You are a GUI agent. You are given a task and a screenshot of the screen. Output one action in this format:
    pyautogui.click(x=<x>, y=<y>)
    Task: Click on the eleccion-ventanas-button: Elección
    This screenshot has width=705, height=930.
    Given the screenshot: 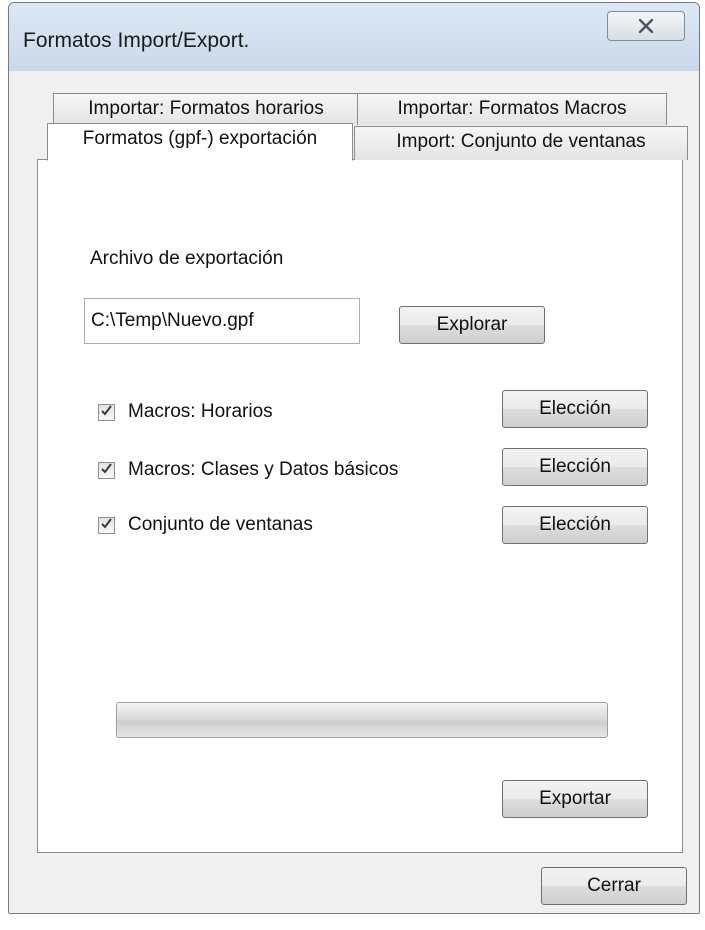 What is the action you would take?
    pyautogui.click(x=575, y=525)
    